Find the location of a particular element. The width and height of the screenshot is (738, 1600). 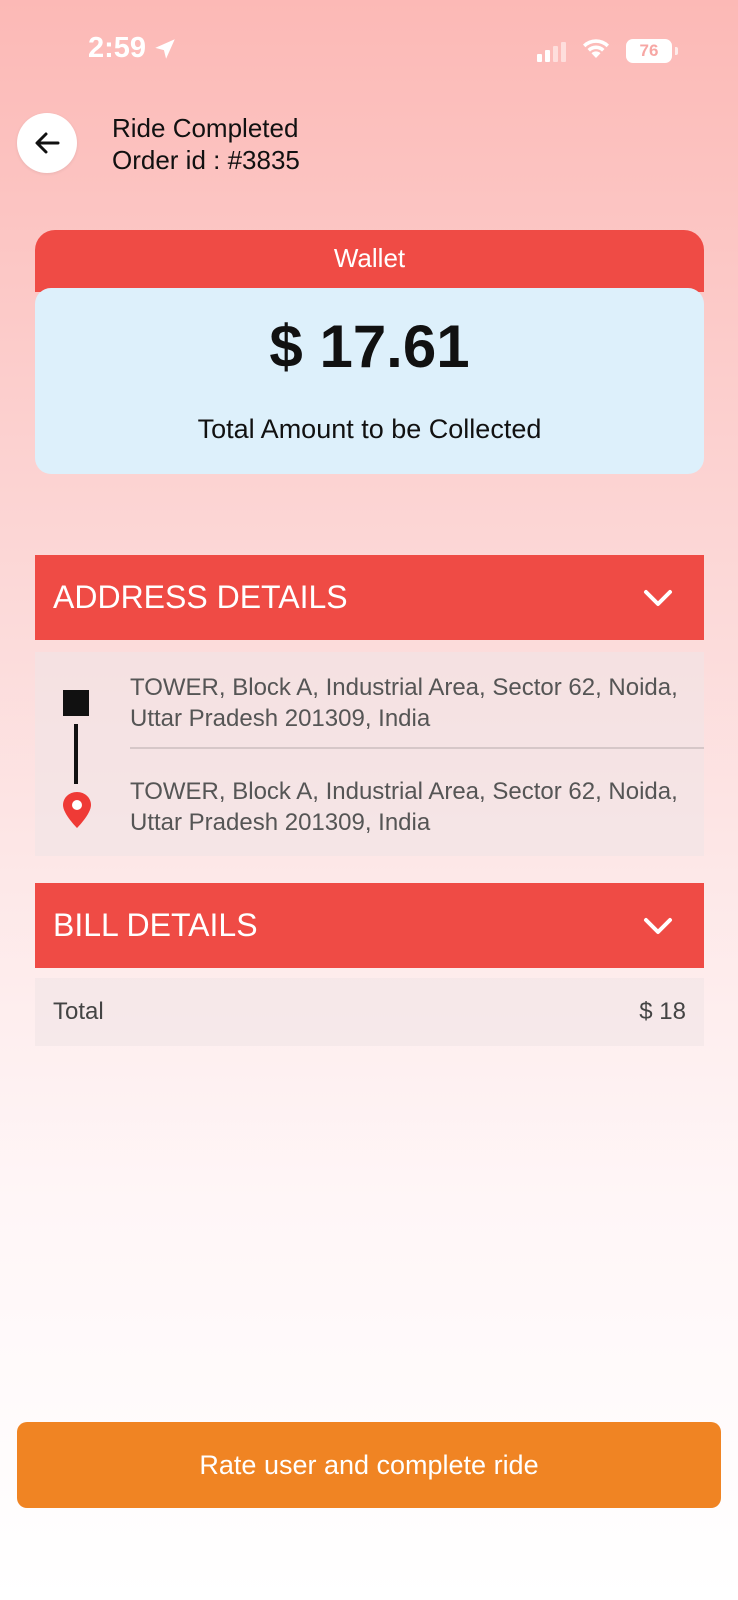

wallet-amount: $ 17.61 is located at coordinates (369, 346).